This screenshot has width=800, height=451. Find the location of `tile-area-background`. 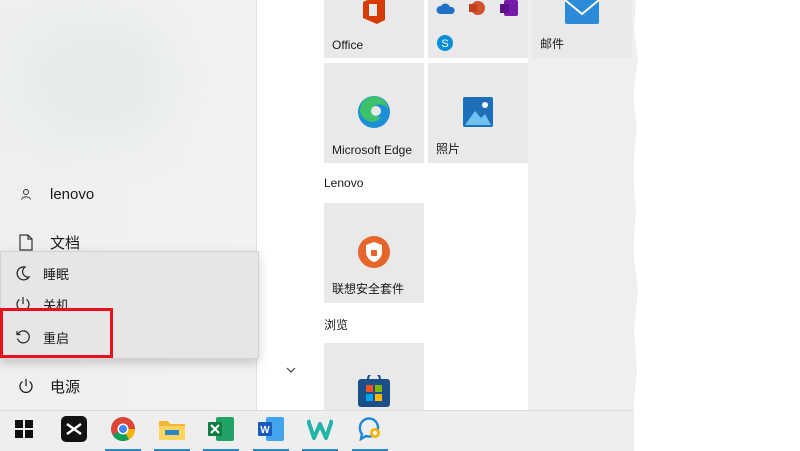

tile-area-background is located at coordinates (581, 205).